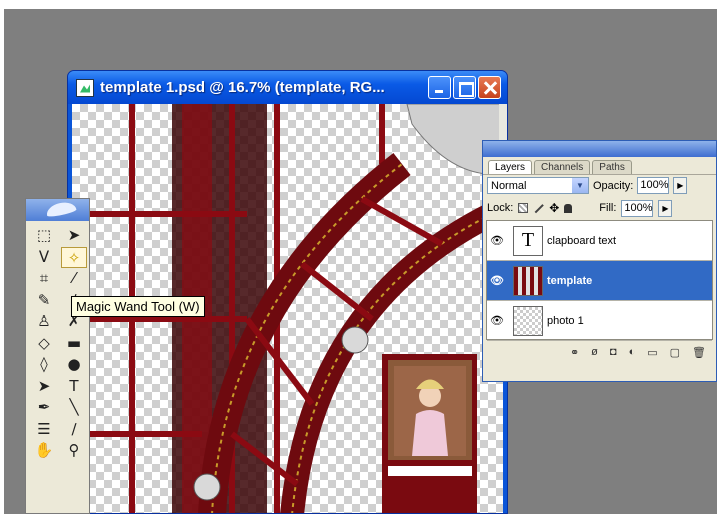  What do you see at coordinates (632, 352) in the screenshot?
I see `adjustment-layer-icon: ◐` at bounding box center [632, 352].